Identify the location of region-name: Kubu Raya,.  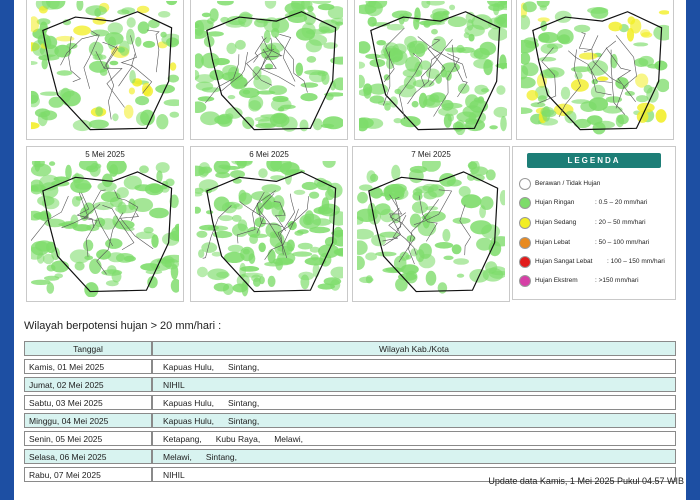
(238, 438).